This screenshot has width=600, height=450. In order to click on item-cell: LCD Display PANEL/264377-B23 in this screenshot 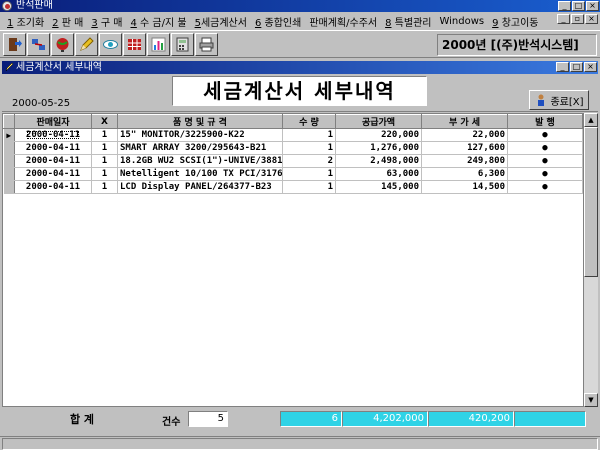, I will do `click(200, 187)`.